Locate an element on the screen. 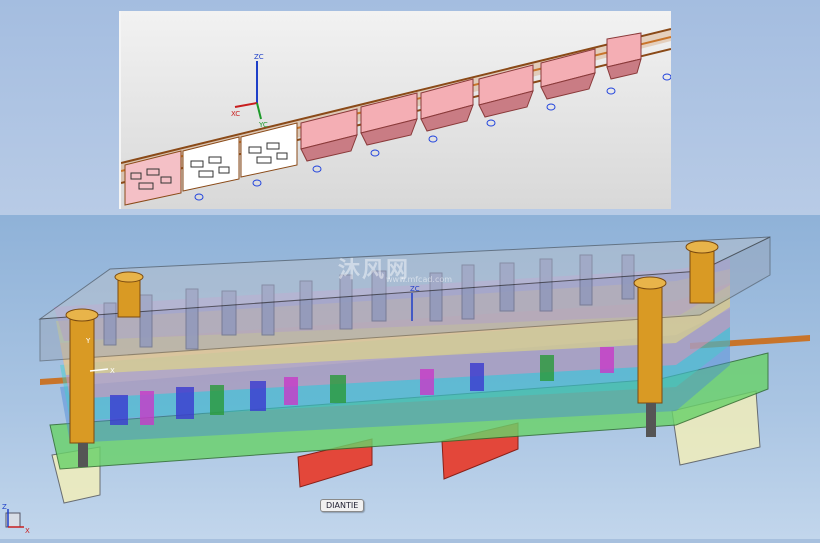 The height and width of the screenshot is (543, 820). axis-label-model-y: Y is located at coordinates (88, 341).